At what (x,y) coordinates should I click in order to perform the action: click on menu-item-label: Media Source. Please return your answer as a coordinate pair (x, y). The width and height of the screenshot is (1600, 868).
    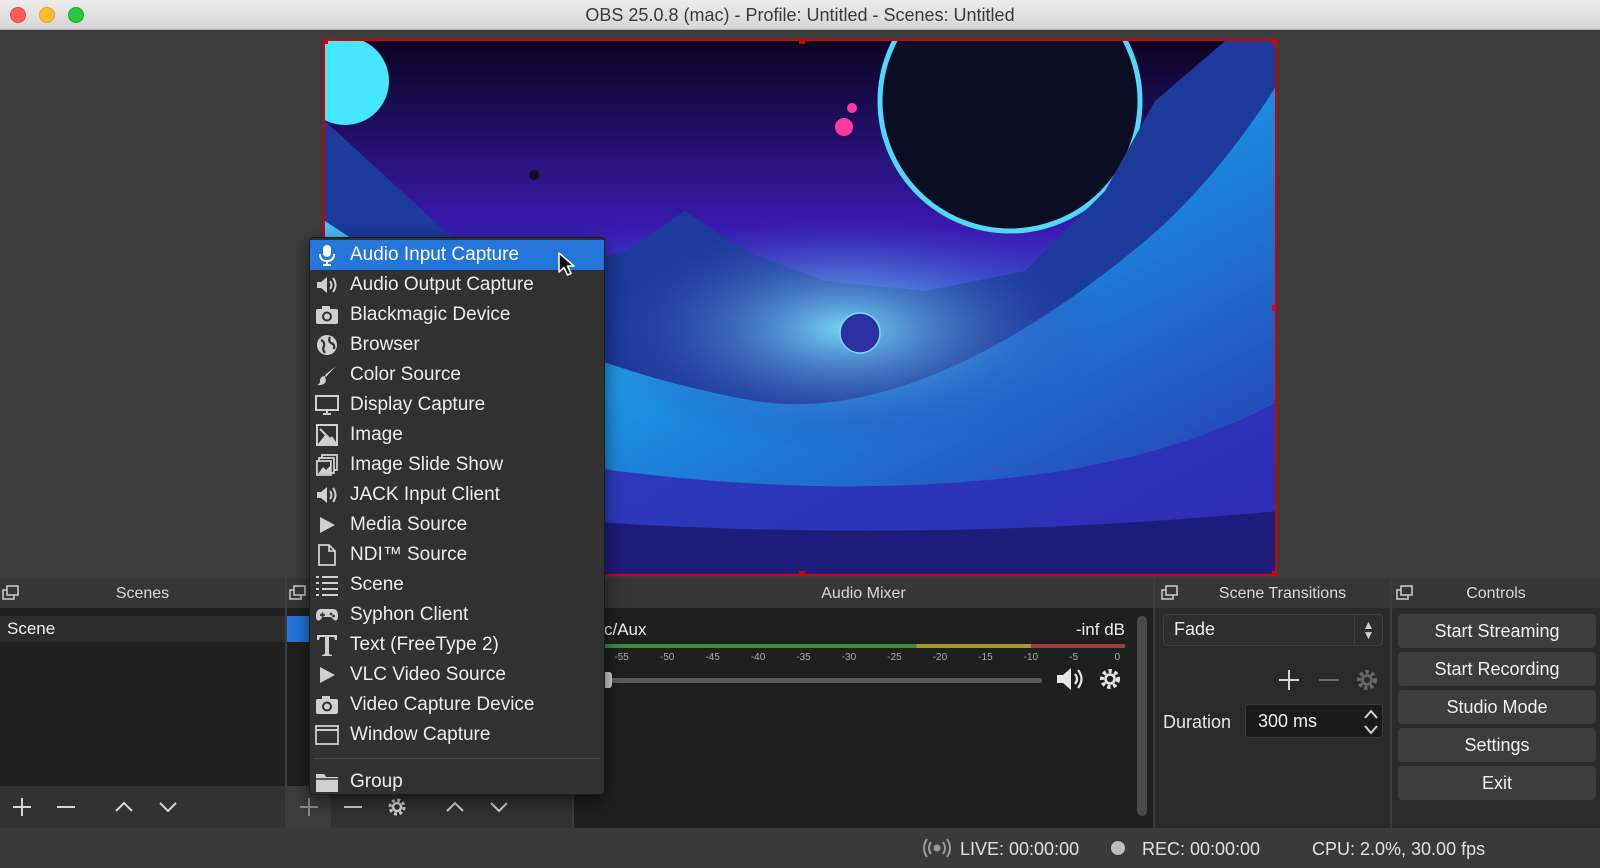
    Looking at the image, I should click on (409, 524).